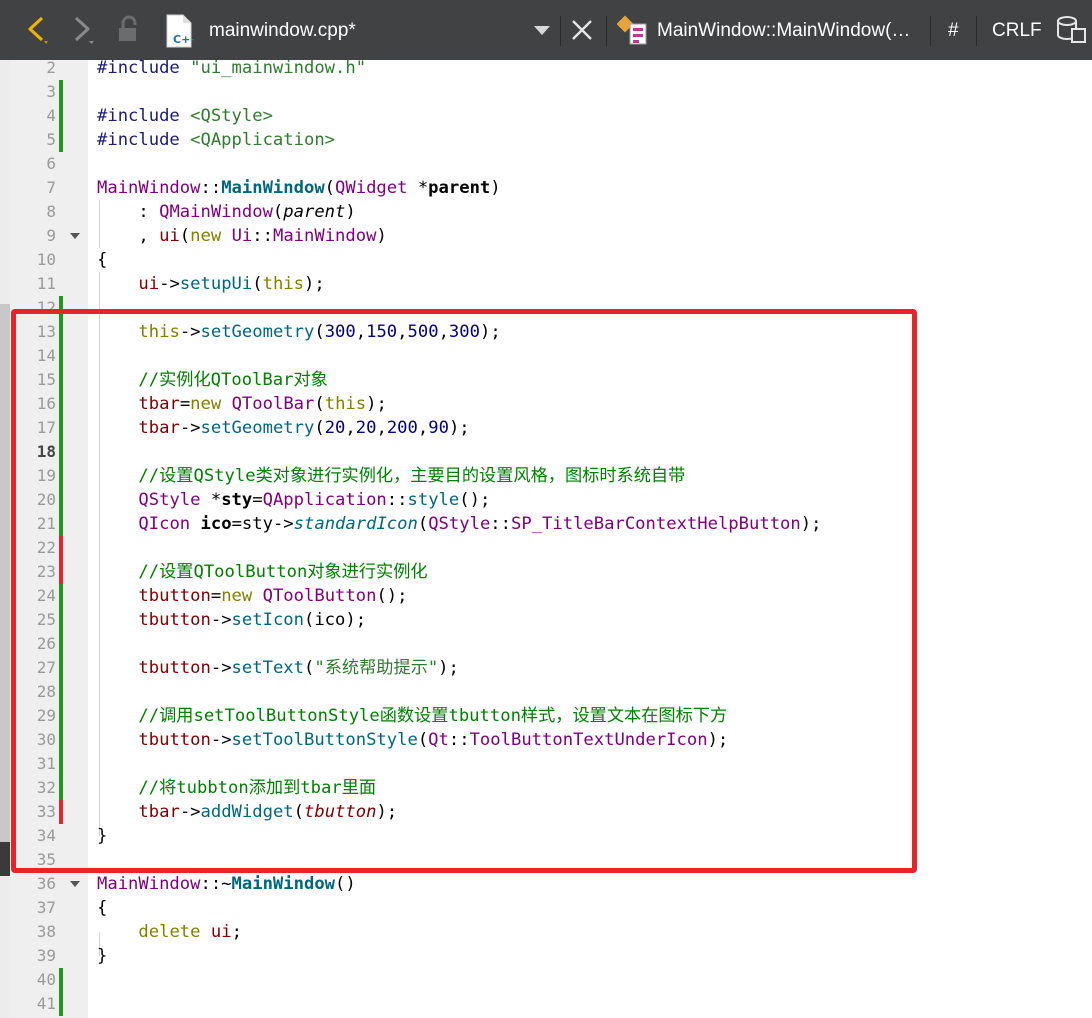  What do you see at coordinates (546, 92) in the screenshot?
I see `code-line: 3` at bounding box center [546, 92].